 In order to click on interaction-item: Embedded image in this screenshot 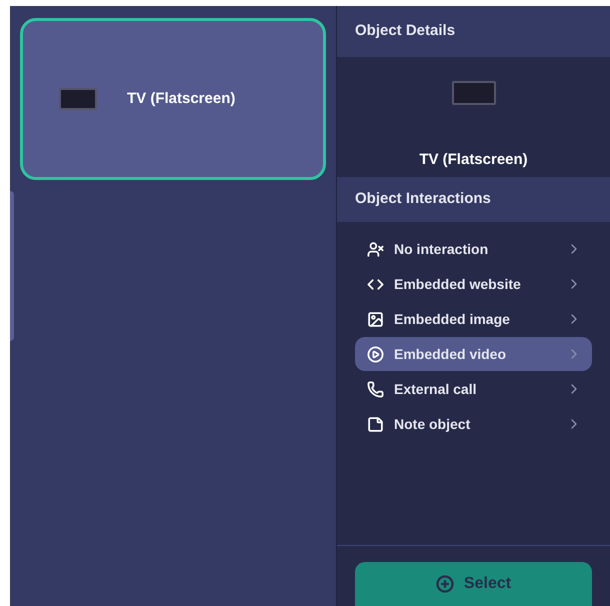, I will do `click(473, 319)`.